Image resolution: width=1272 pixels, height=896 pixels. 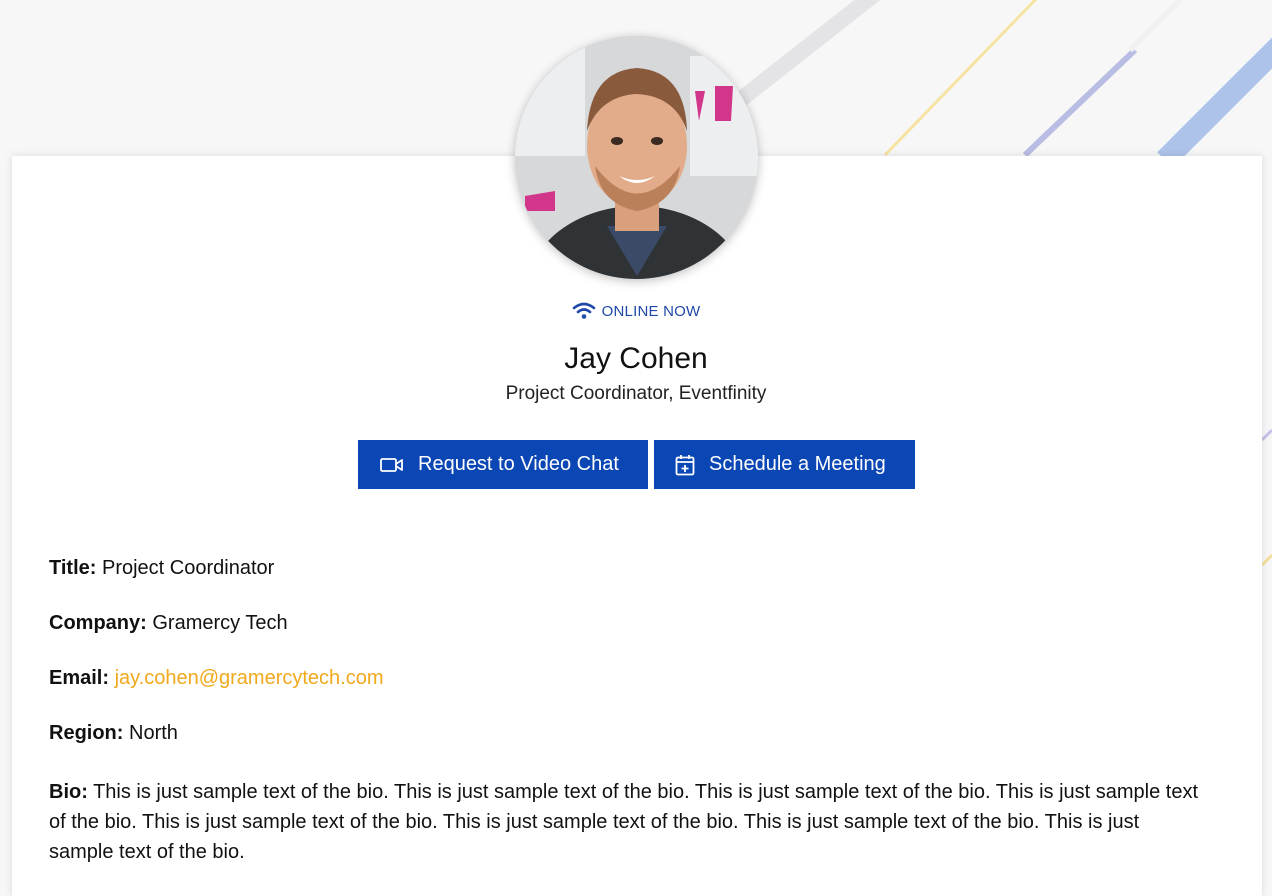 I want to click on detail-region-value: North, so click(x=153, y=733).